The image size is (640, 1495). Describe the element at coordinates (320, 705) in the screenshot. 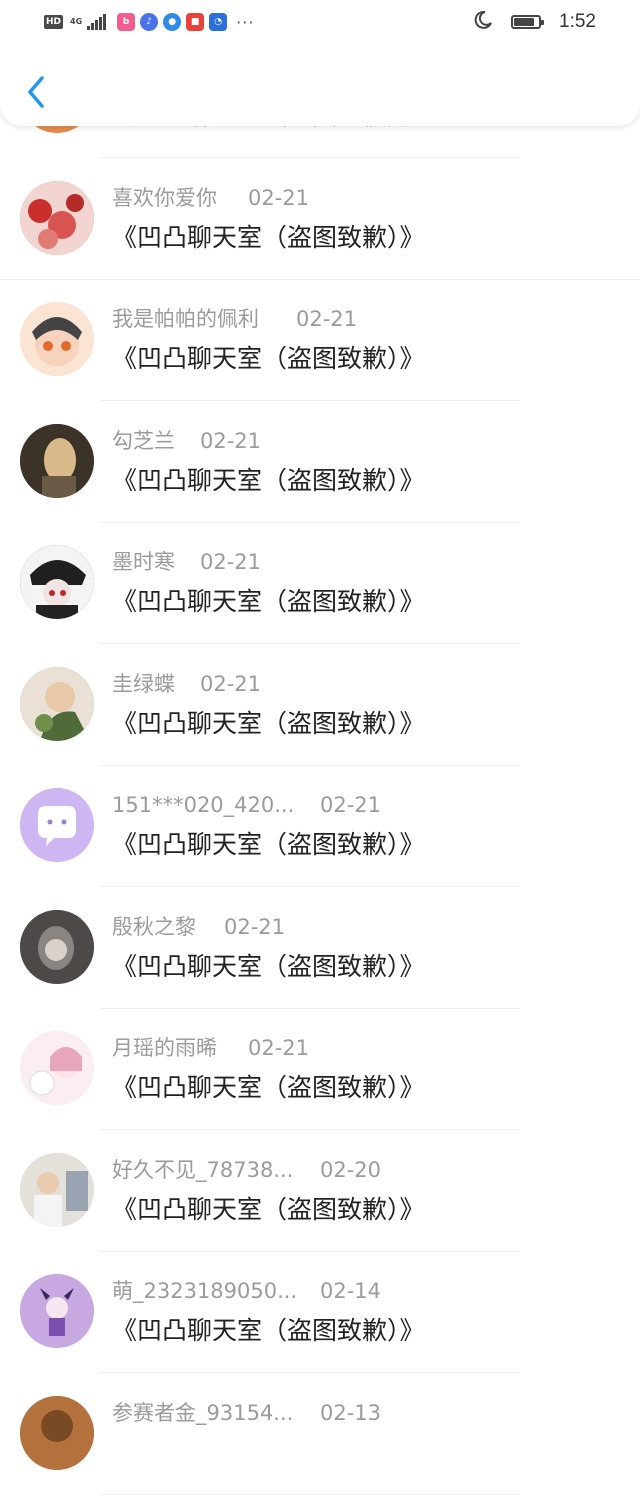

I see `list-item: 圭绿蝶 02-21 《凹凸聊天室（盗图致歉）》` at that location.